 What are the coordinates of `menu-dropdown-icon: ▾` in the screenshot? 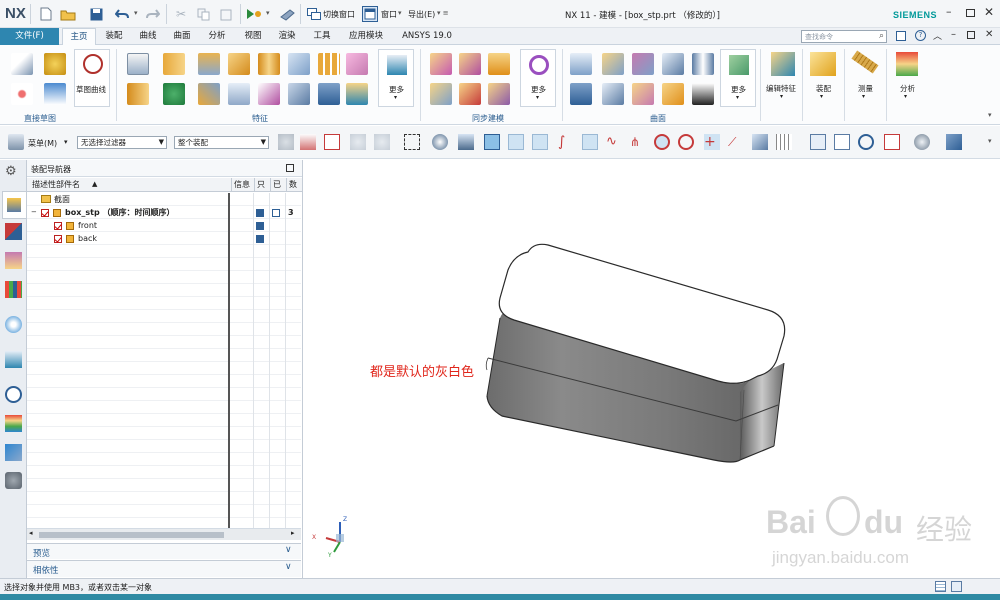 It's located at (66, 142).